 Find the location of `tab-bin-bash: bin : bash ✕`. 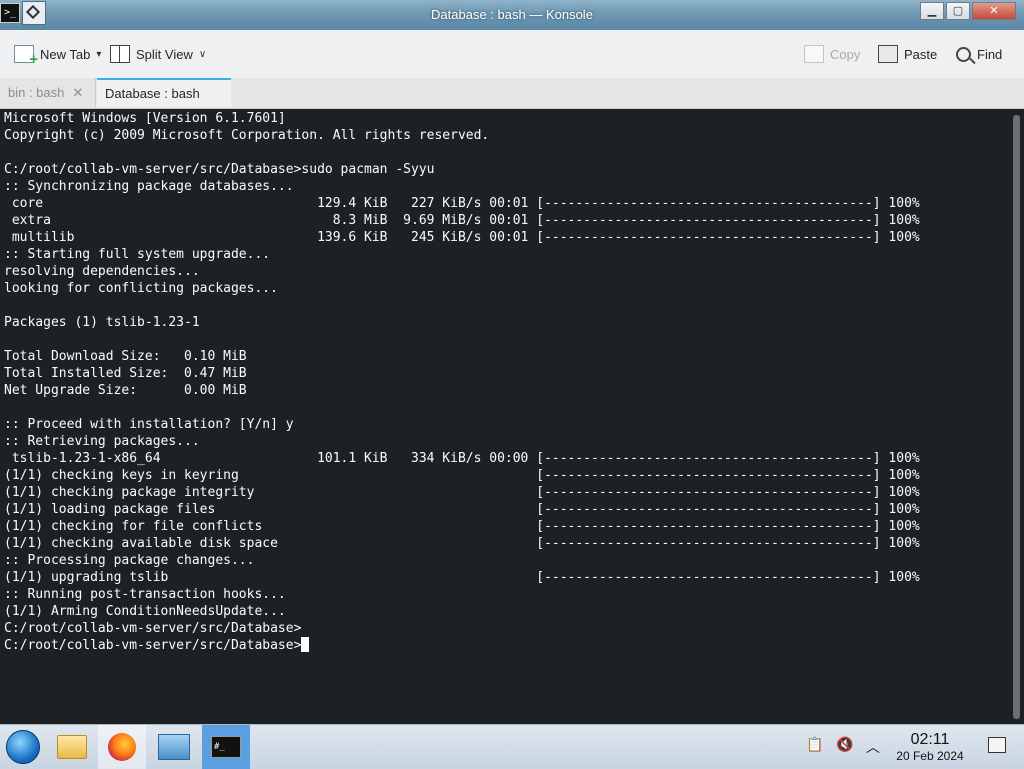

tab-bin-bash: bin : bash ✕ is located at coordinates (48, 92).